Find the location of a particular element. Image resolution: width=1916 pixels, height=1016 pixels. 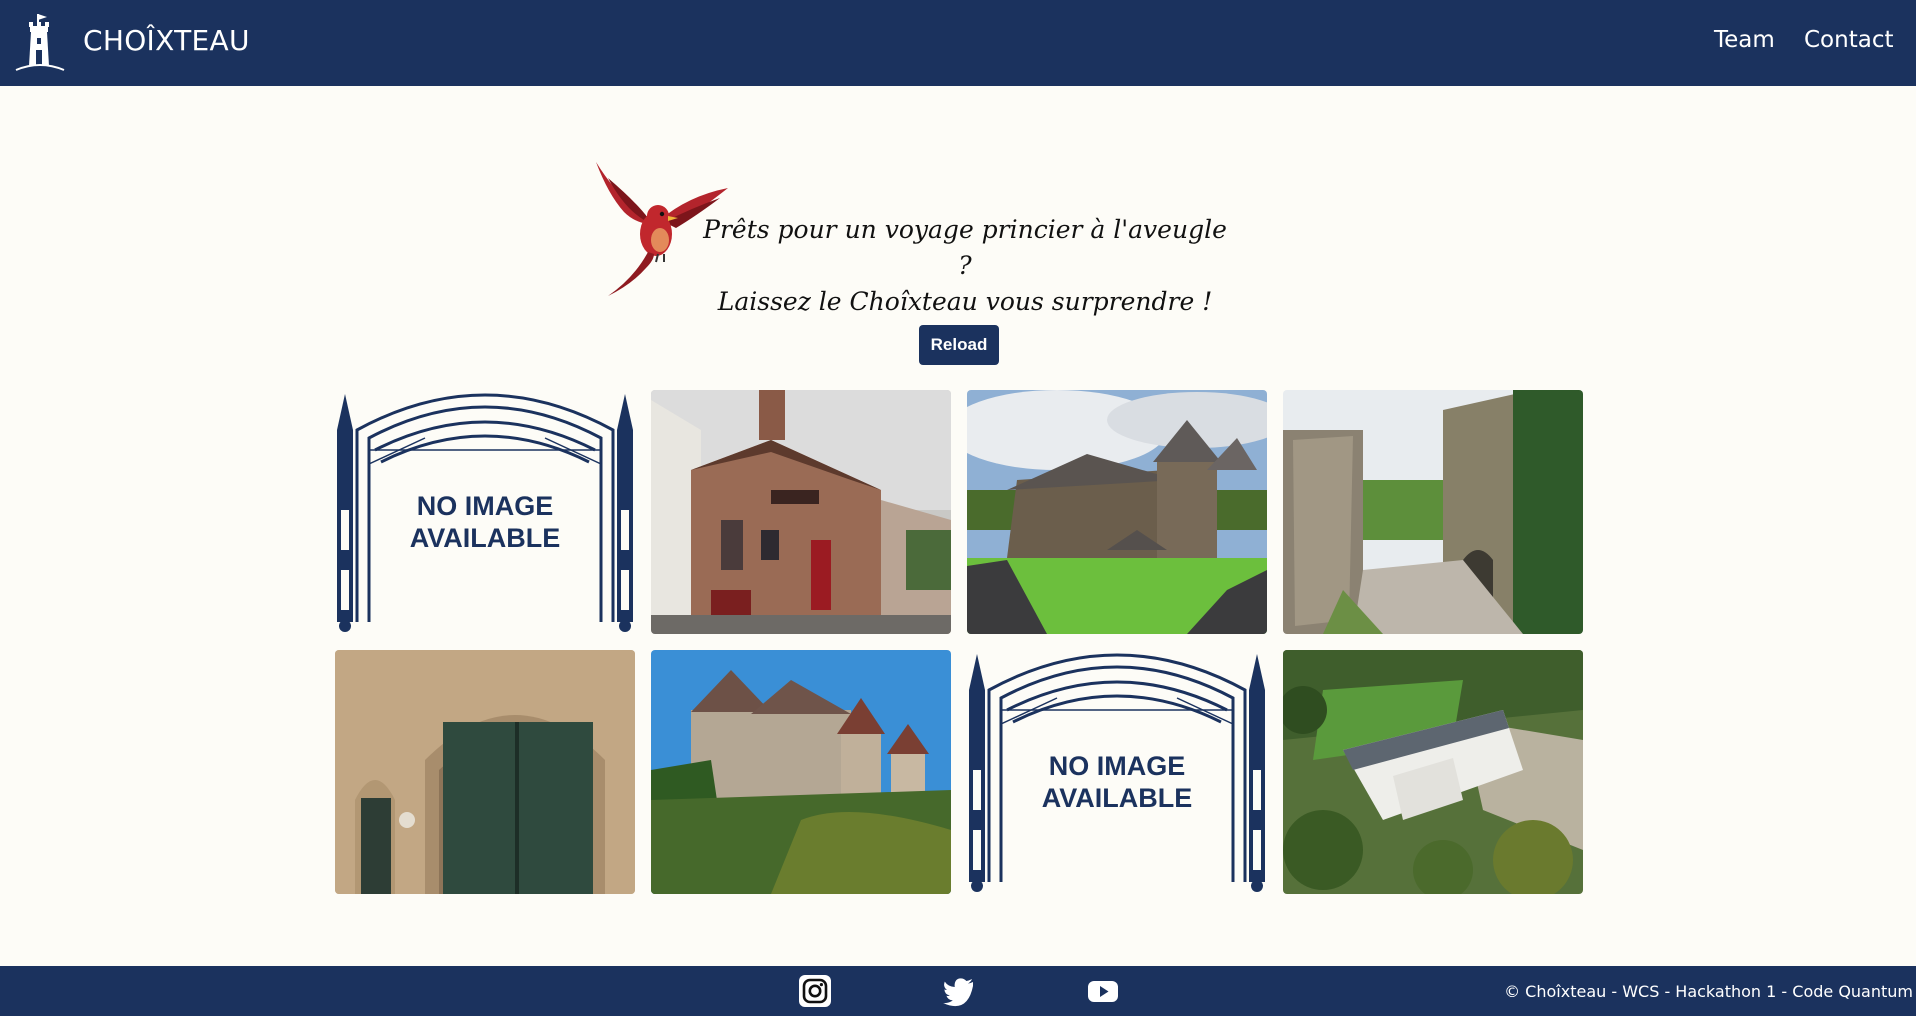

twitter-icon is located at coordinates (959, 991).